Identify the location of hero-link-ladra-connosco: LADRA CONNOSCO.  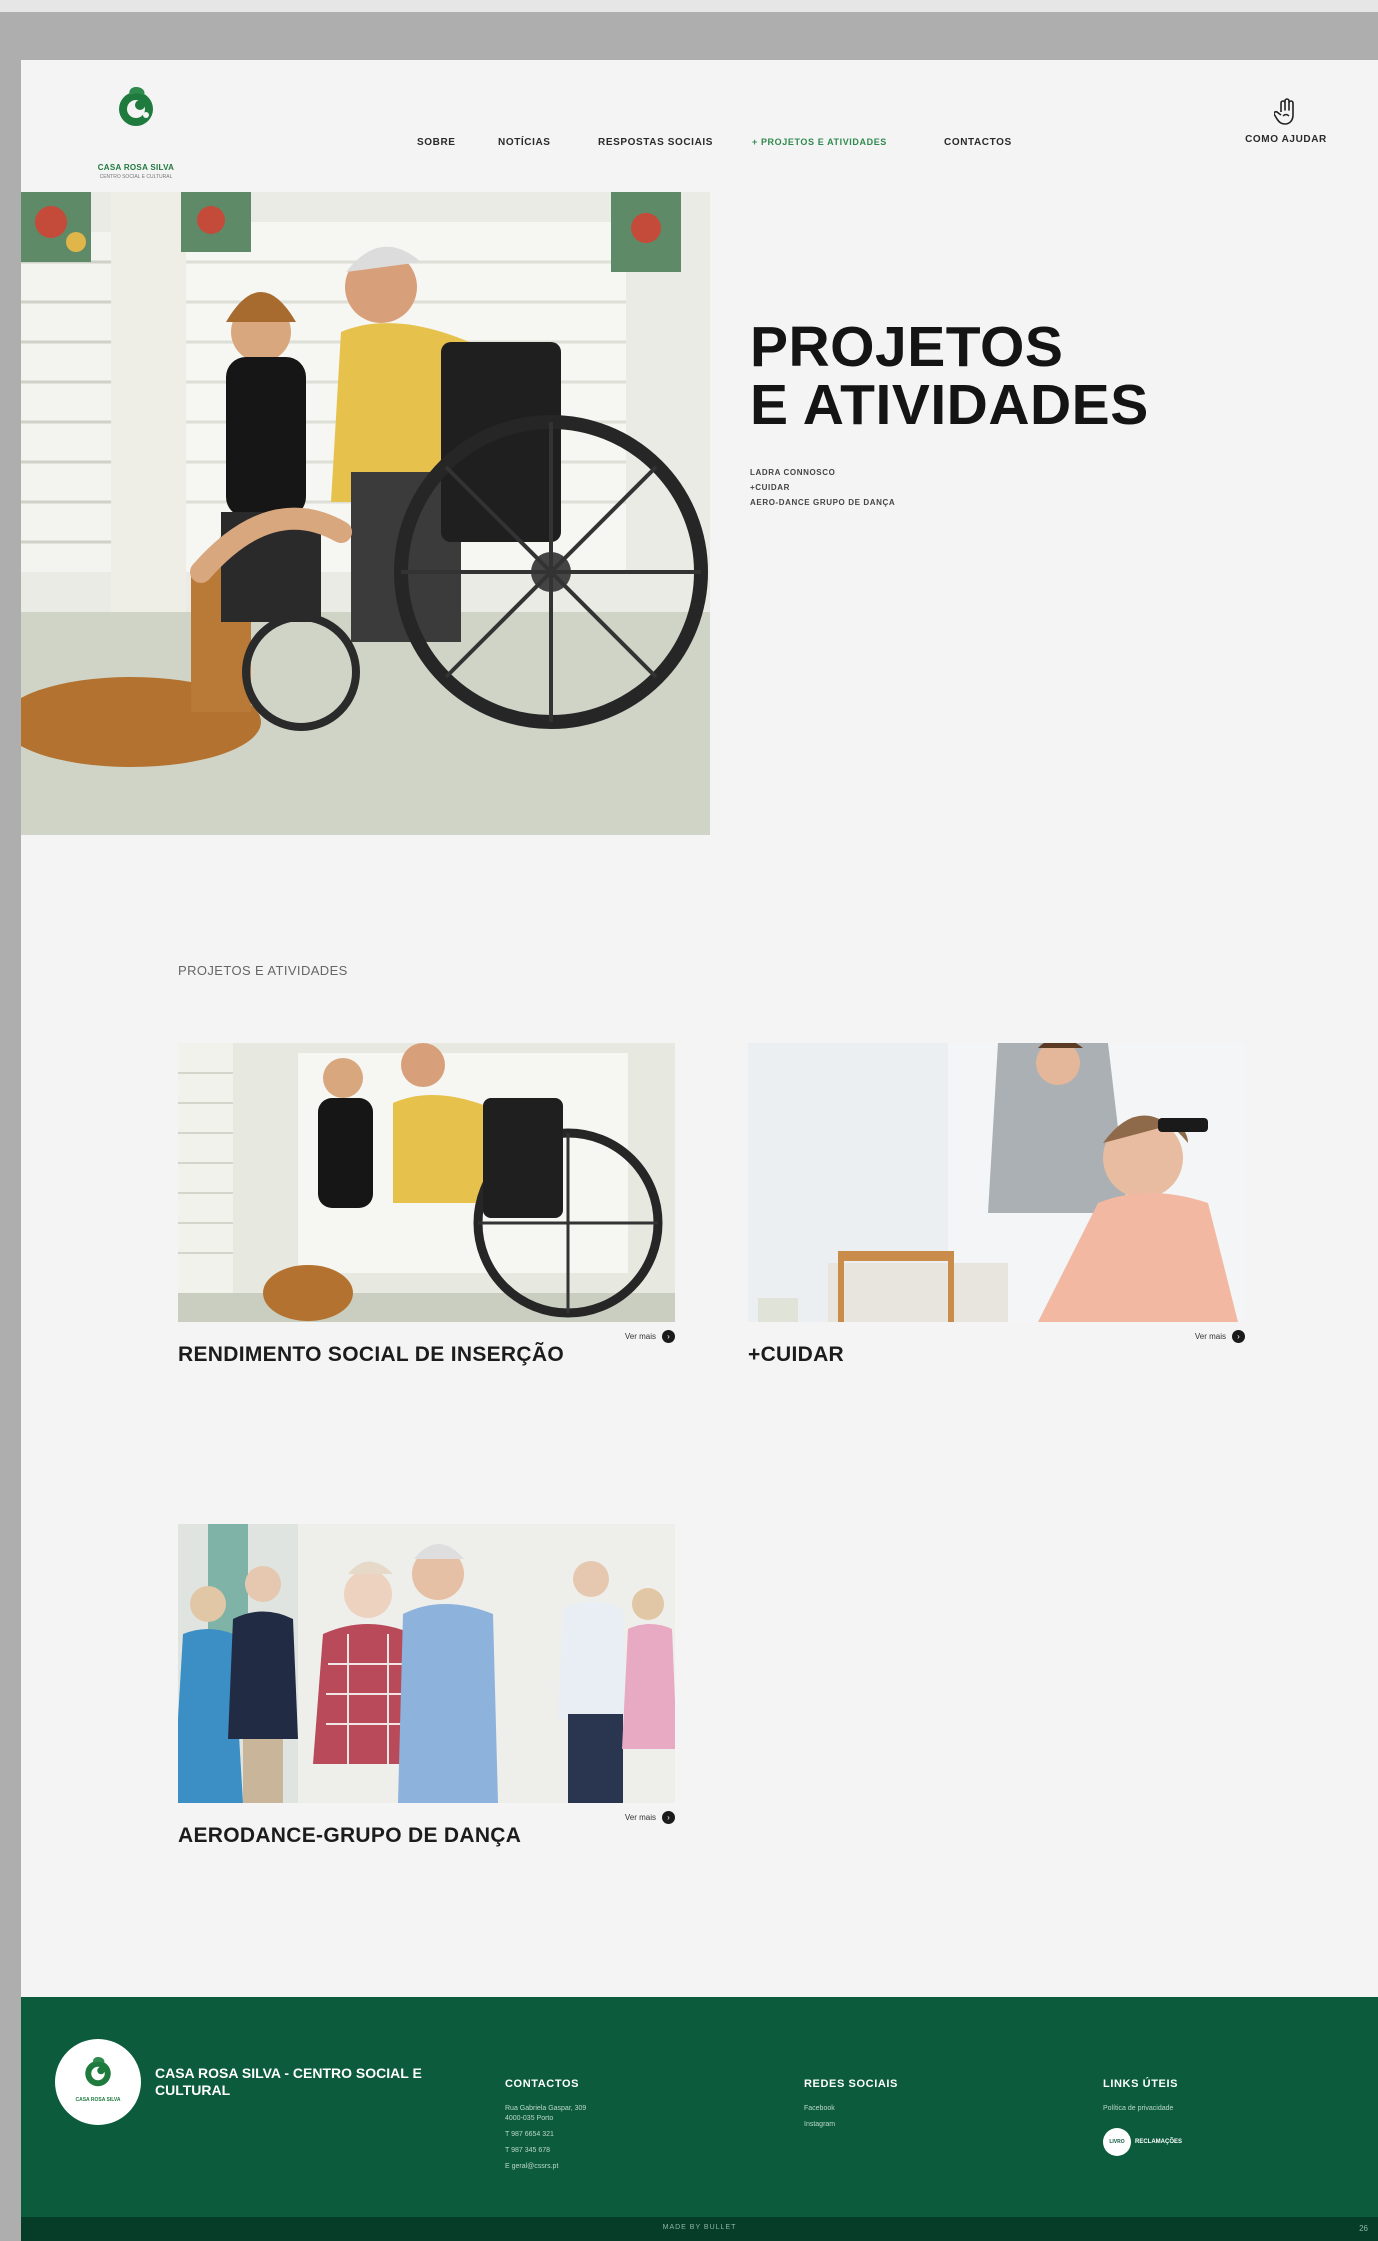
(822, 472).